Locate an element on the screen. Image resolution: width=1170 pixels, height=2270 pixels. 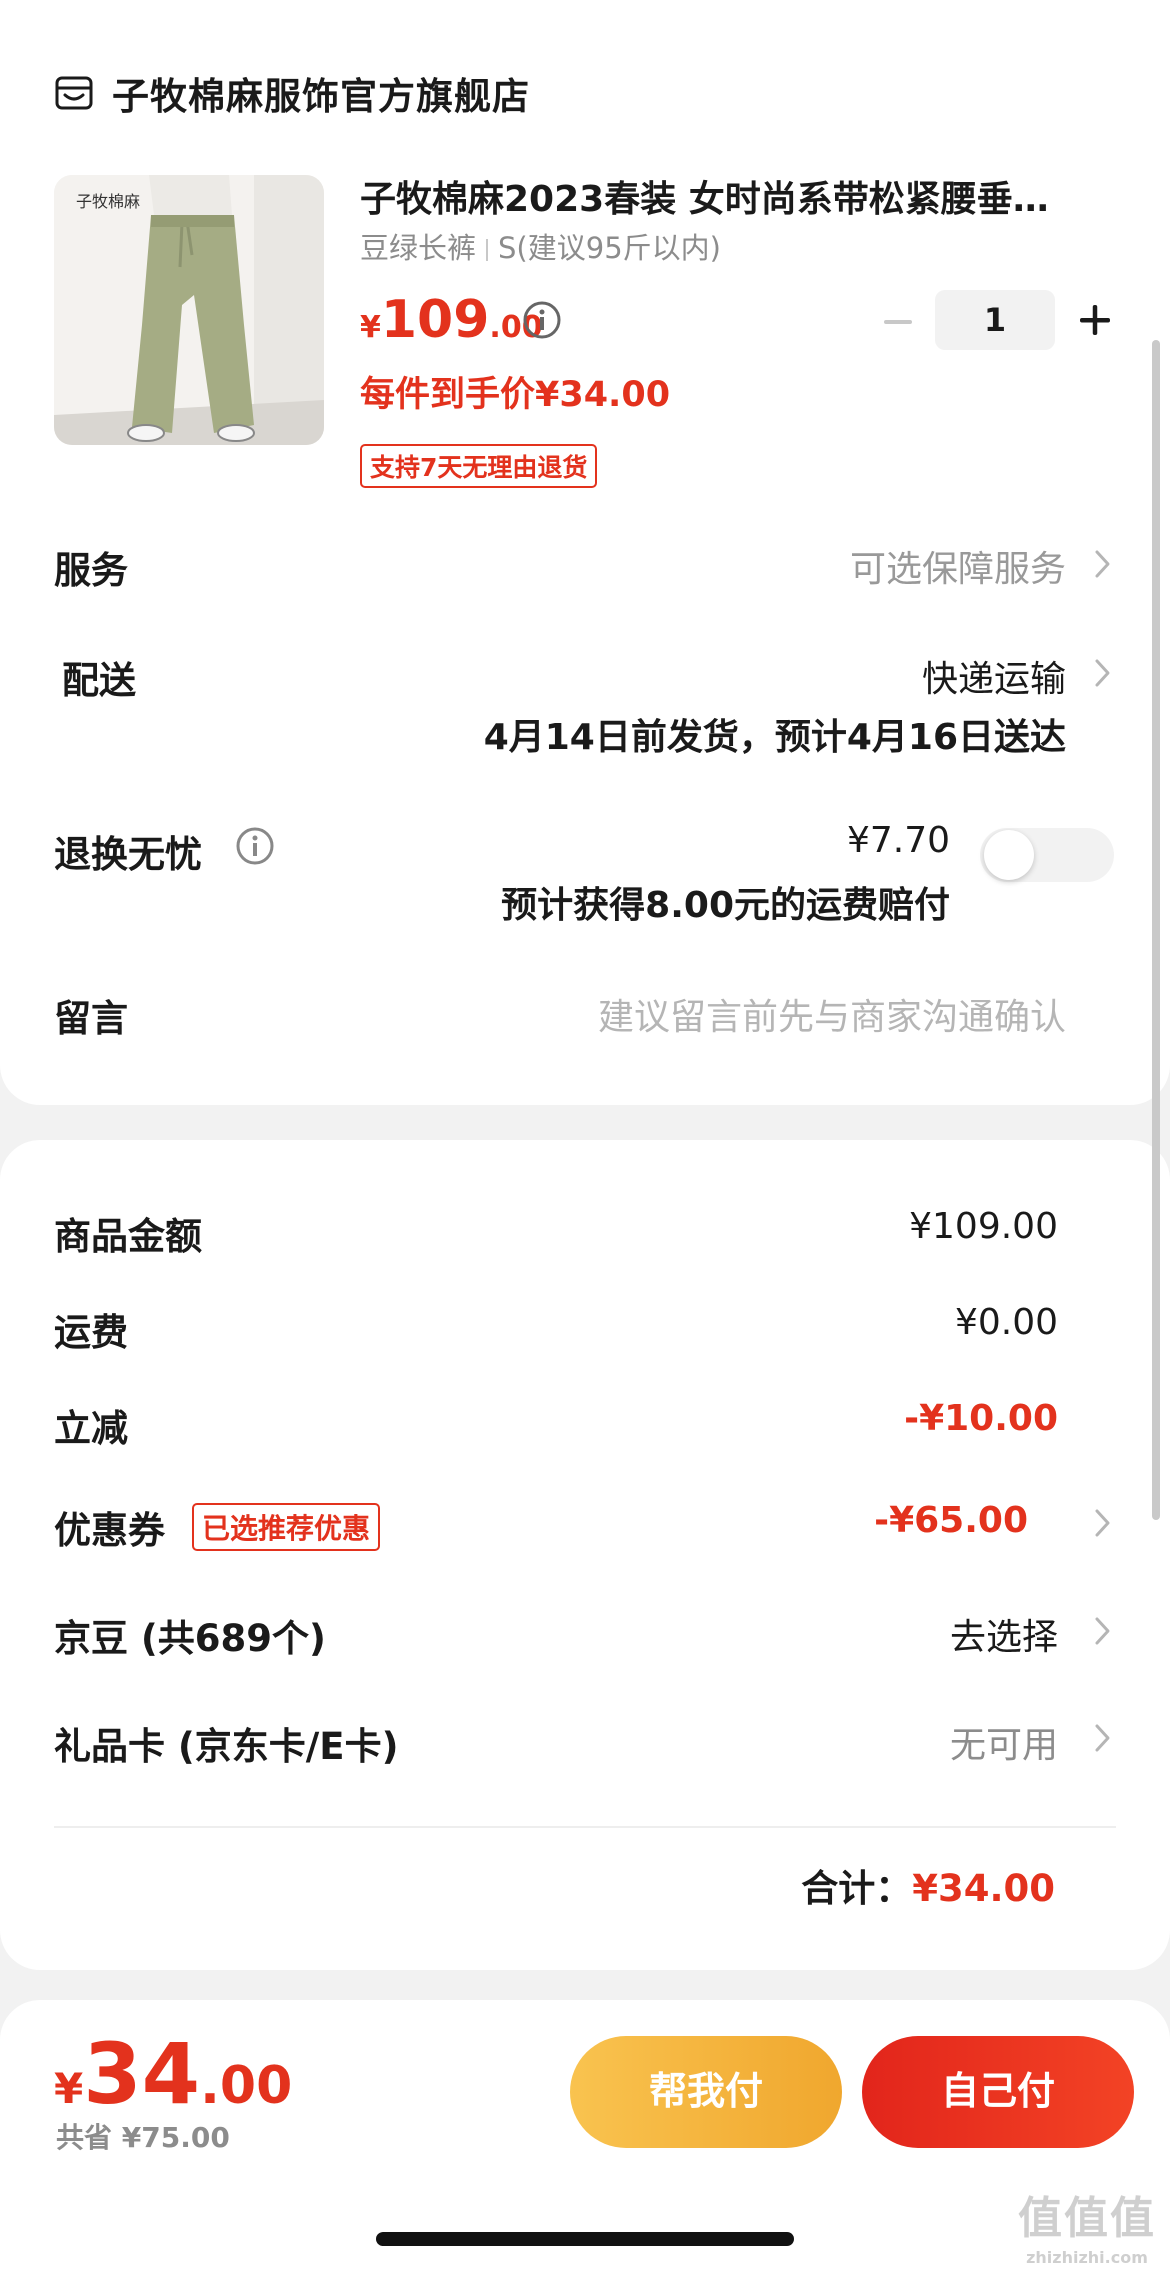
pay-myself-button: 自己付 is located at coordinates (998, 2092).